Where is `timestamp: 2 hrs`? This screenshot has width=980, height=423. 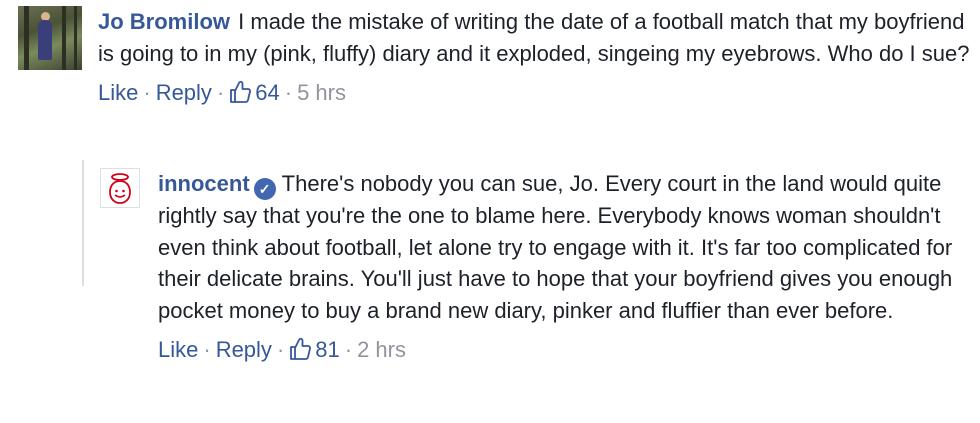
timestamp: 2 hrs is located at coordinates (381, 349).